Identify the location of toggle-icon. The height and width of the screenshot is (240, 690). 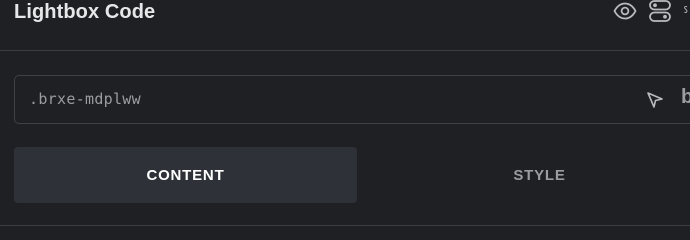
(660, 11).